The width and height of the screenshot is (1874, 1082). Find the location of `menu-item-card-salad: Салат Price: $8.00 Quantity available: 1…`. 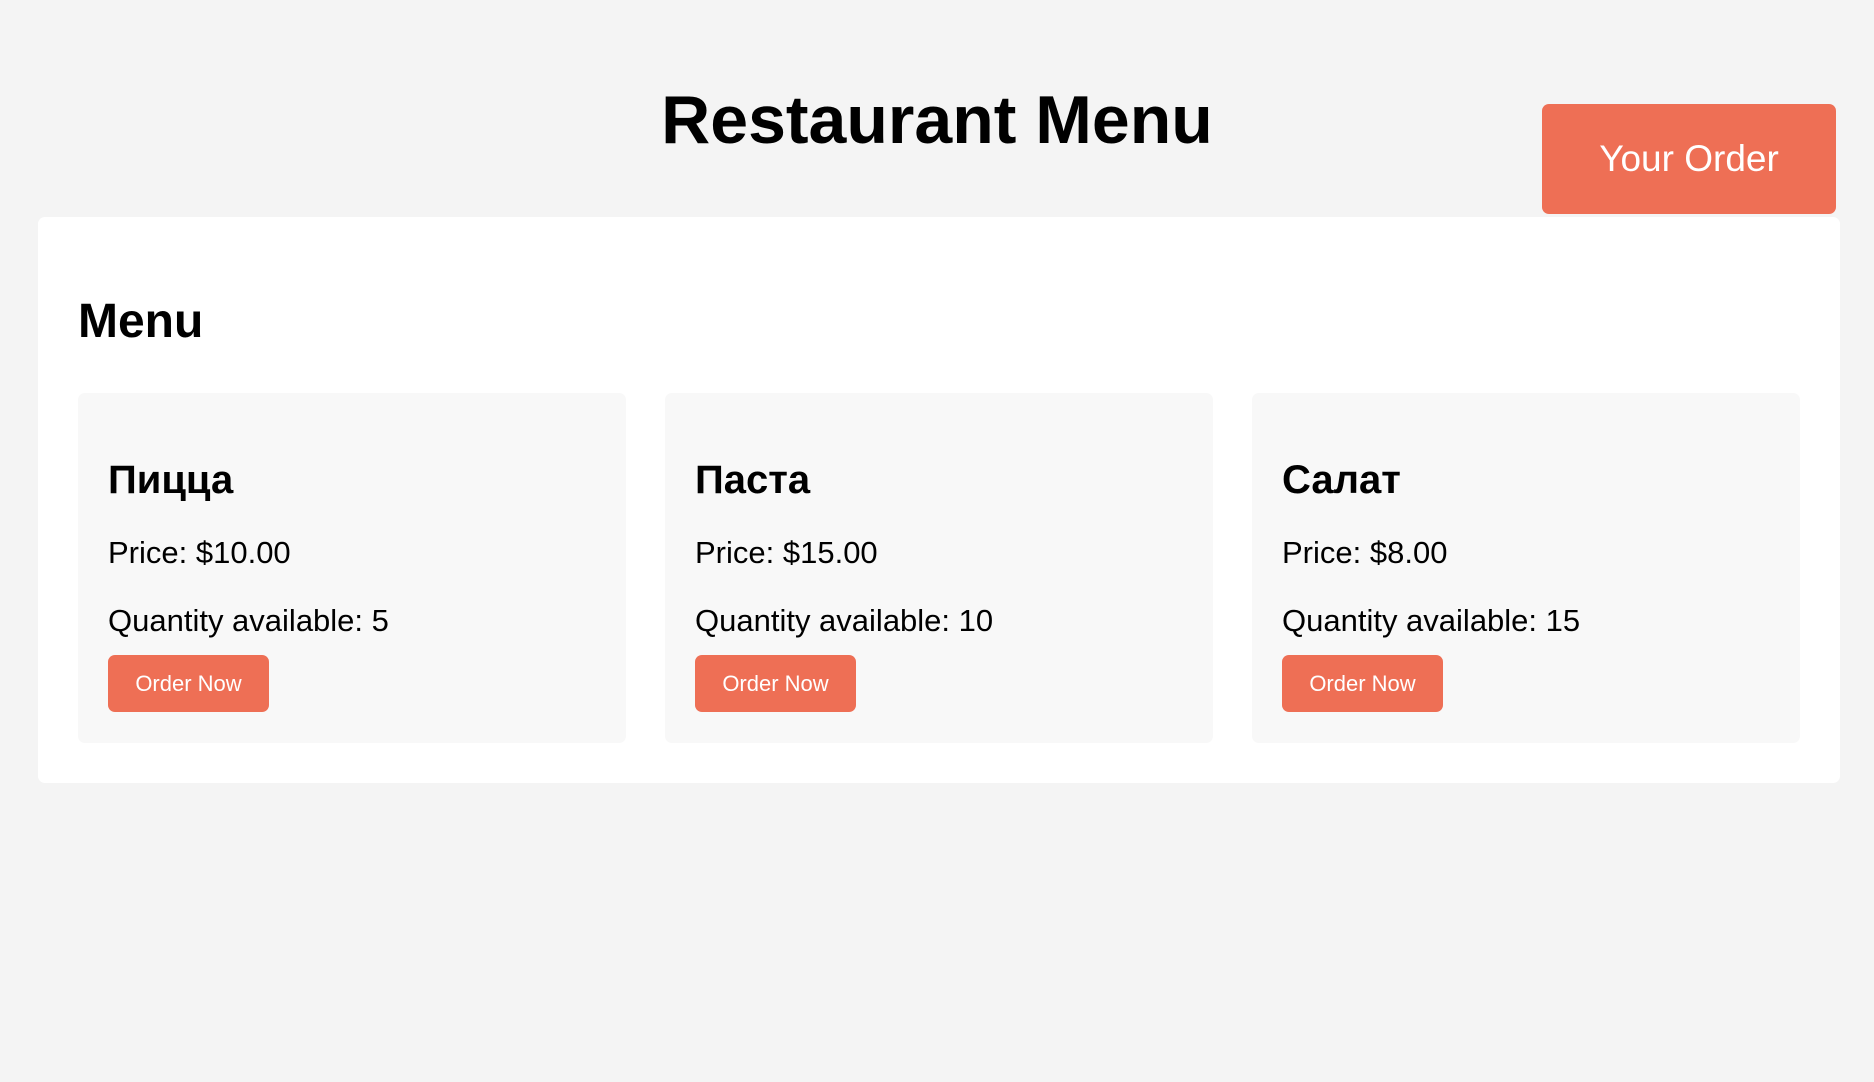

menu-item-card-salad: Салат Price: $8.00 Quantity available: 1… is located at coordinates (1526, 568).